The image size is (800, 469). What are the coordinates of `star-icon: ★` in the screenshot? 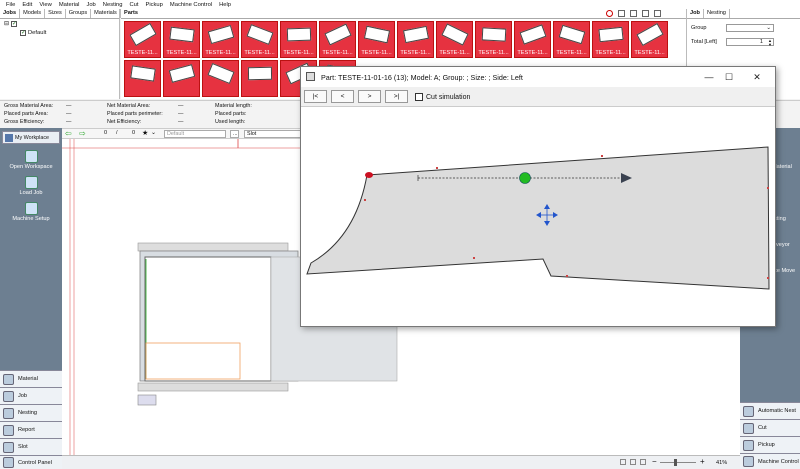 It's located at (145, 133).